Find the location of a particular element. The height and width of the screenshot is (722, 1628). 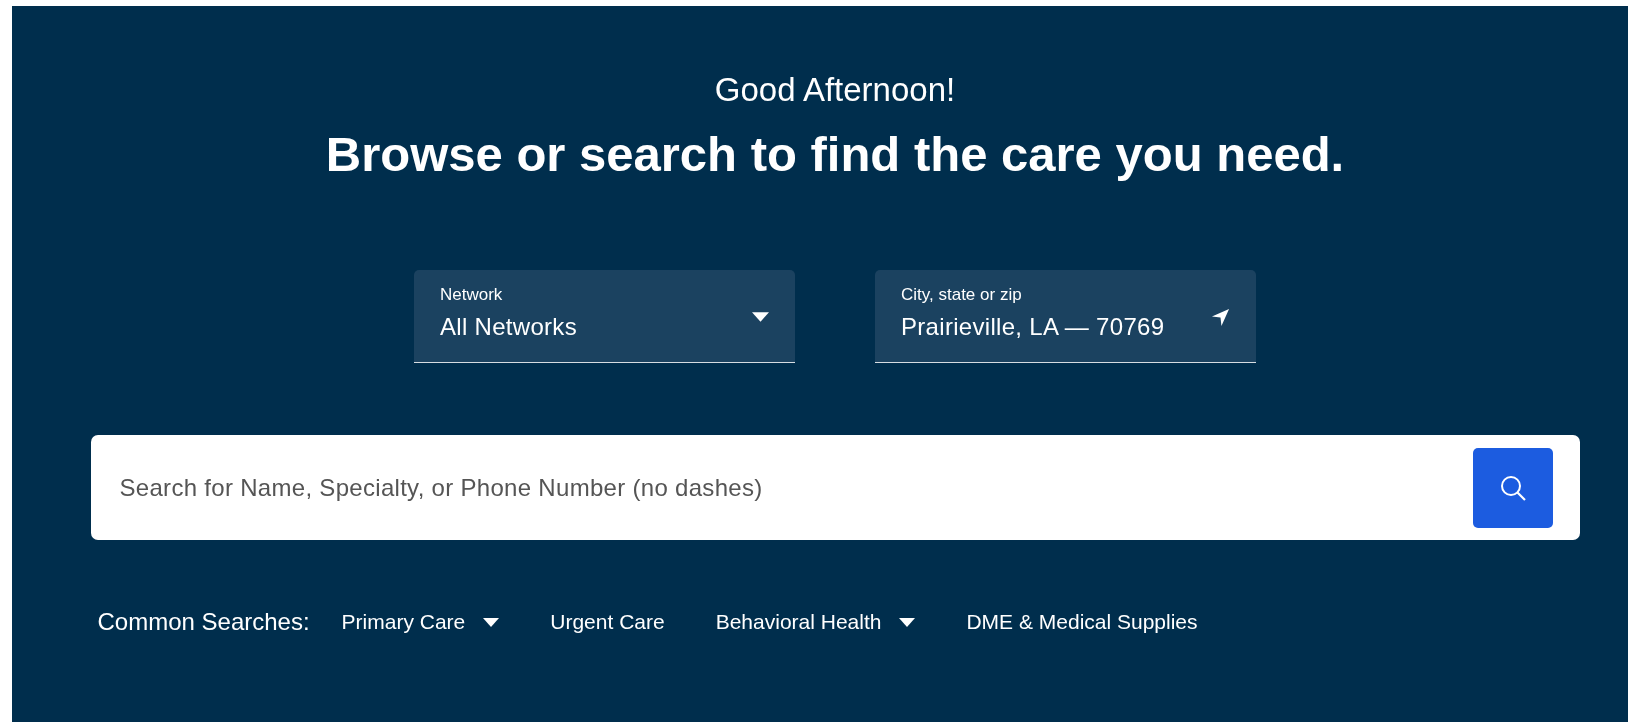

common-searches-label: Common Searches: is located at coordinates (203, 622).